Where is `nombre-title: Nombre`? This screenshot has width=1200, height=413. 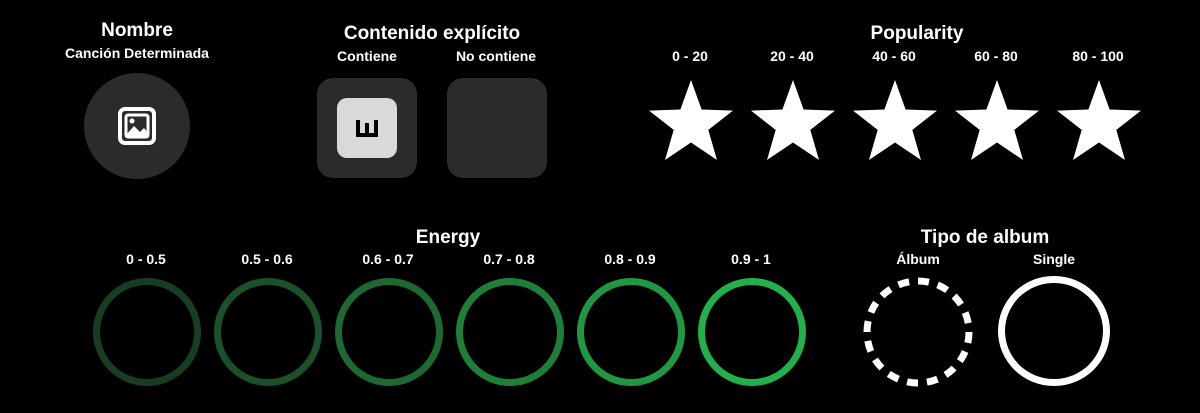
nombre-title: Nombre is located at coordinates (137, 30).